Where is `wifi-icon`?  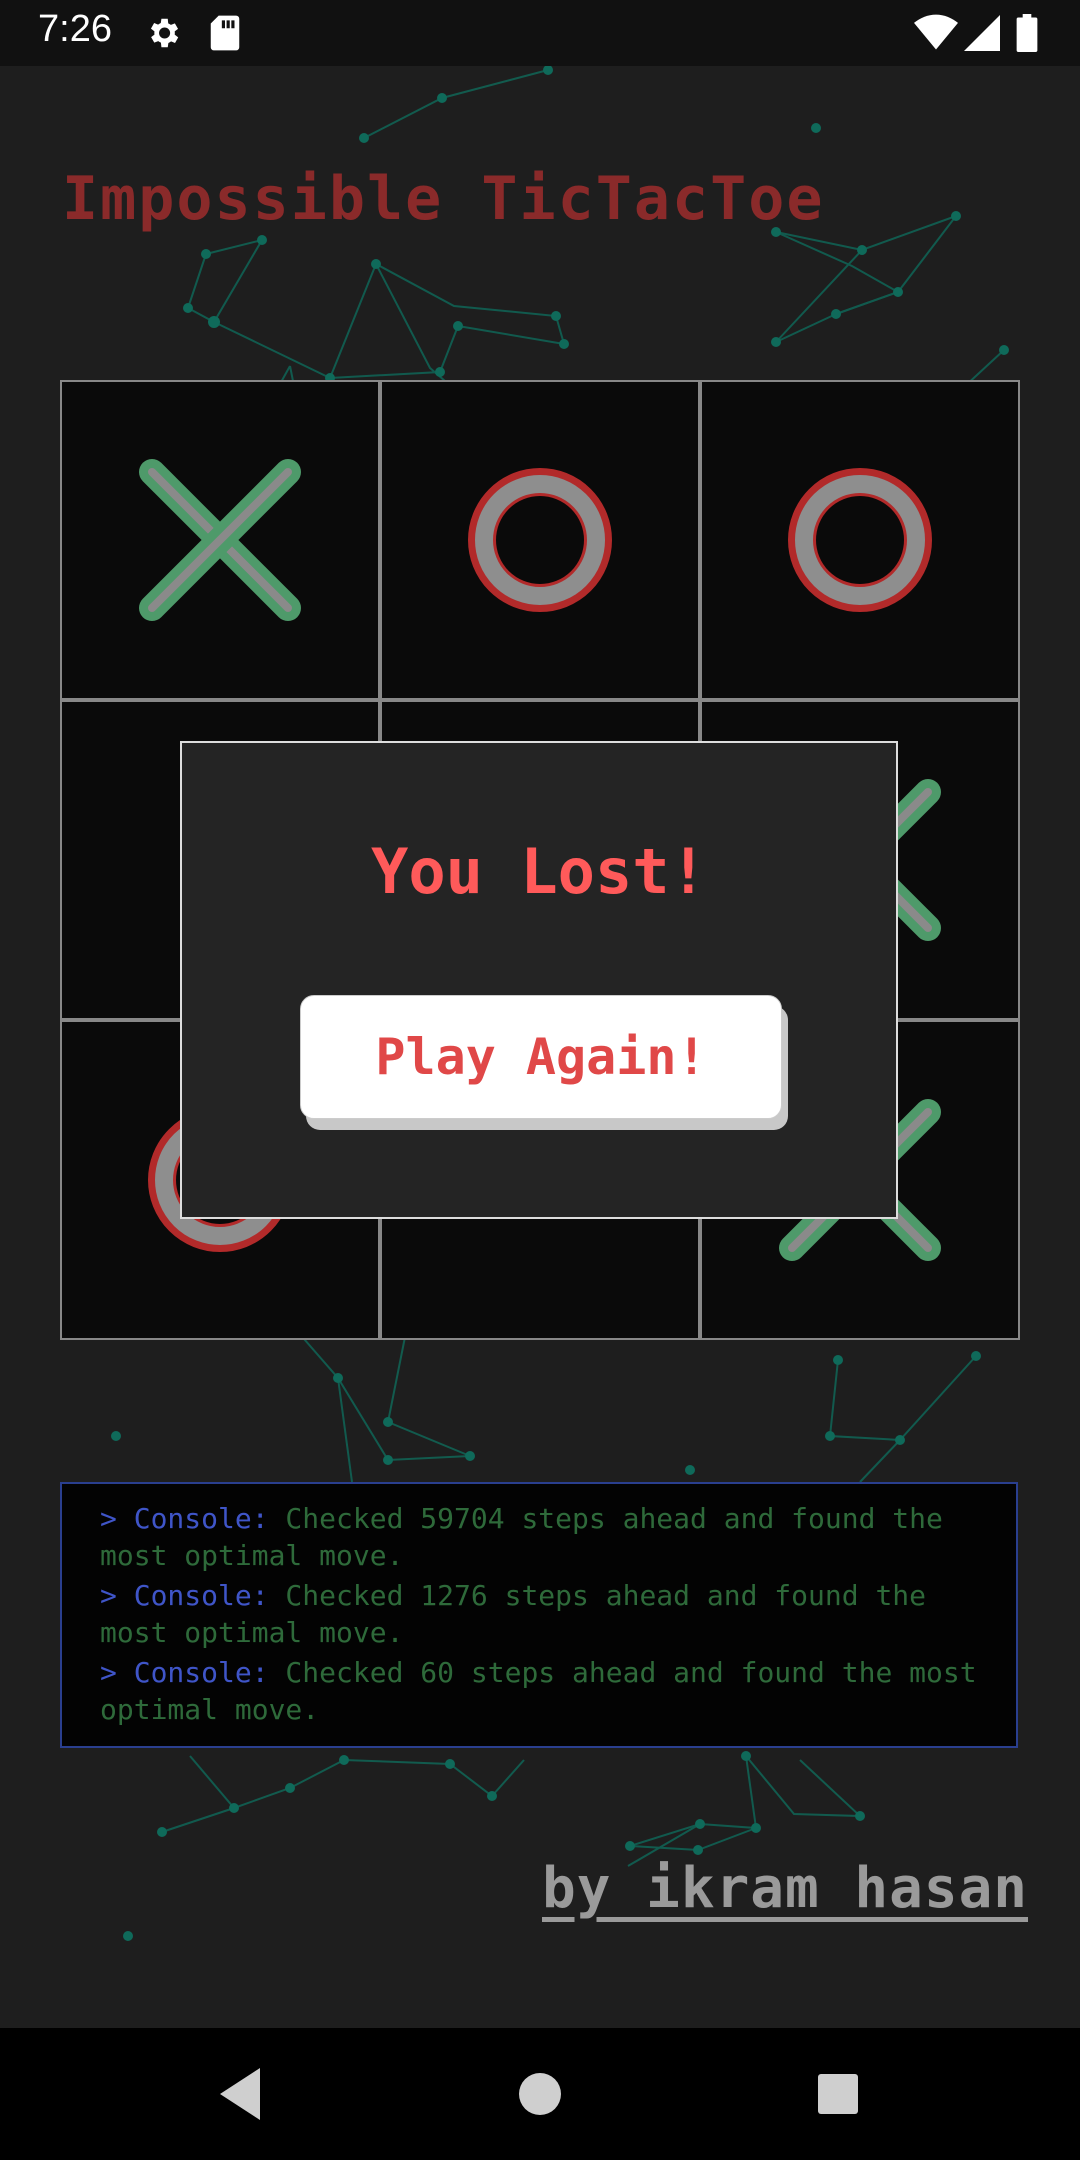 wifi-icon is located at coordinates (936, 35).